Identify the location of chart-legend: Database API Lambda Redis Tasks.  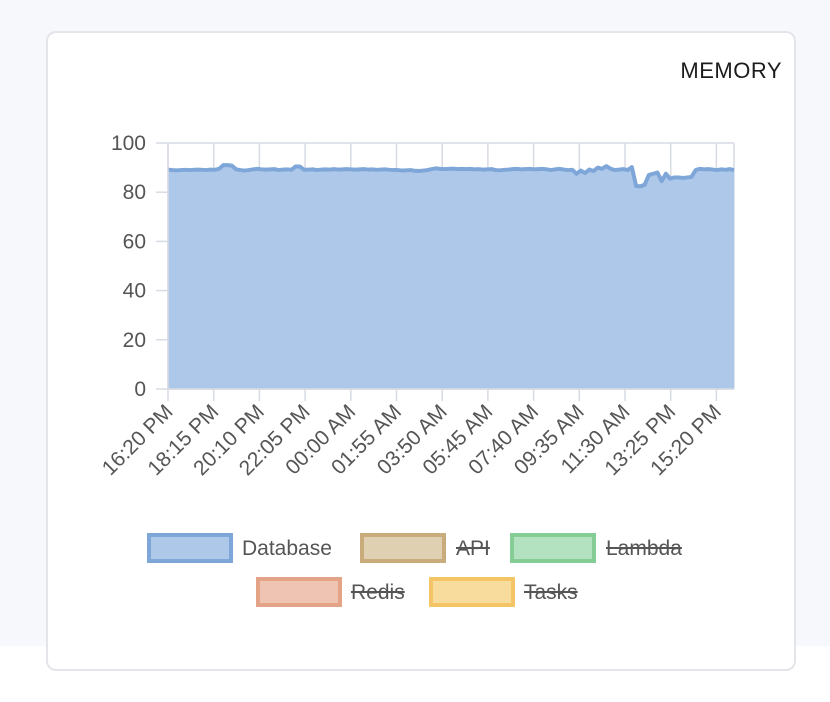
(414, 570).